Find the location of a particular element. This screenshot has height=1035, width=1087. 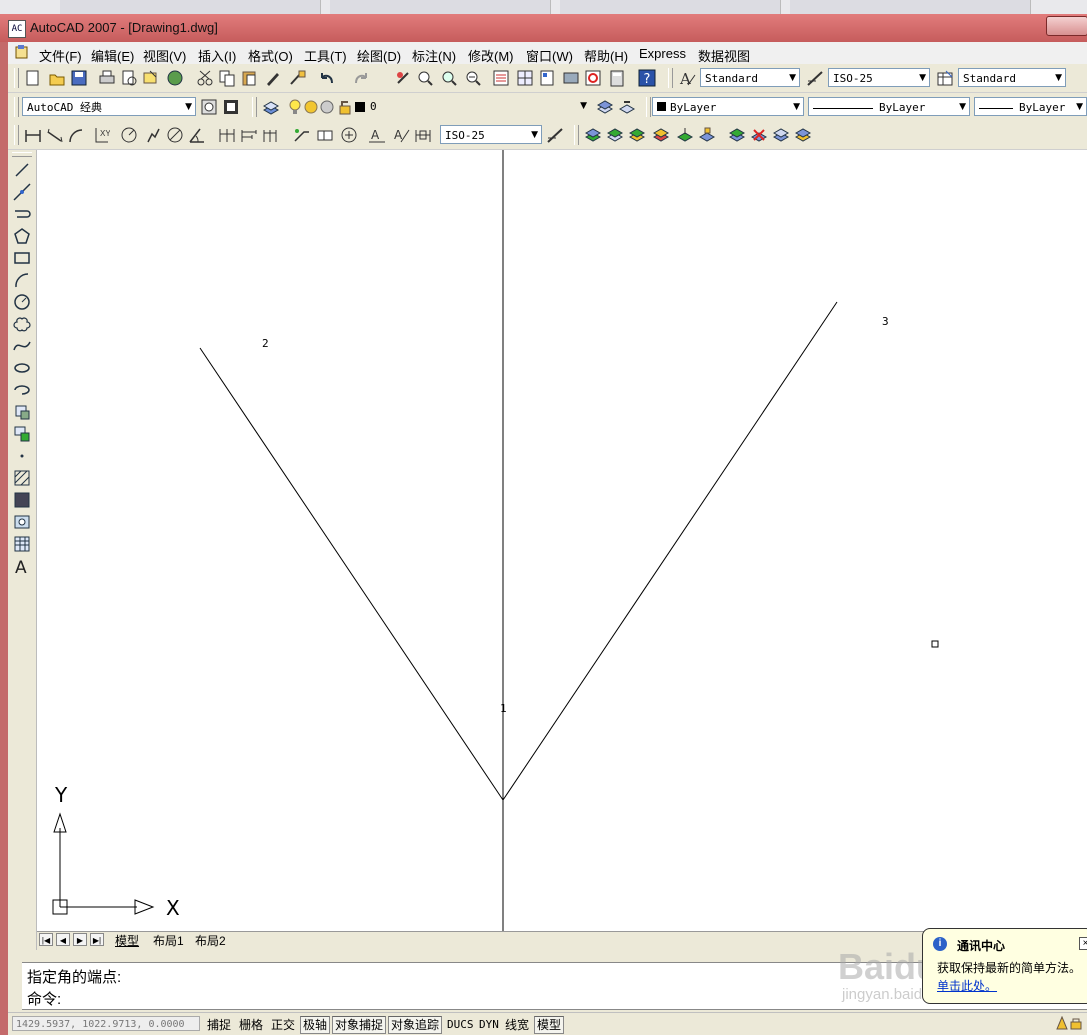

model-space-toggle: 模型 is located at coordinates (549, 1025).